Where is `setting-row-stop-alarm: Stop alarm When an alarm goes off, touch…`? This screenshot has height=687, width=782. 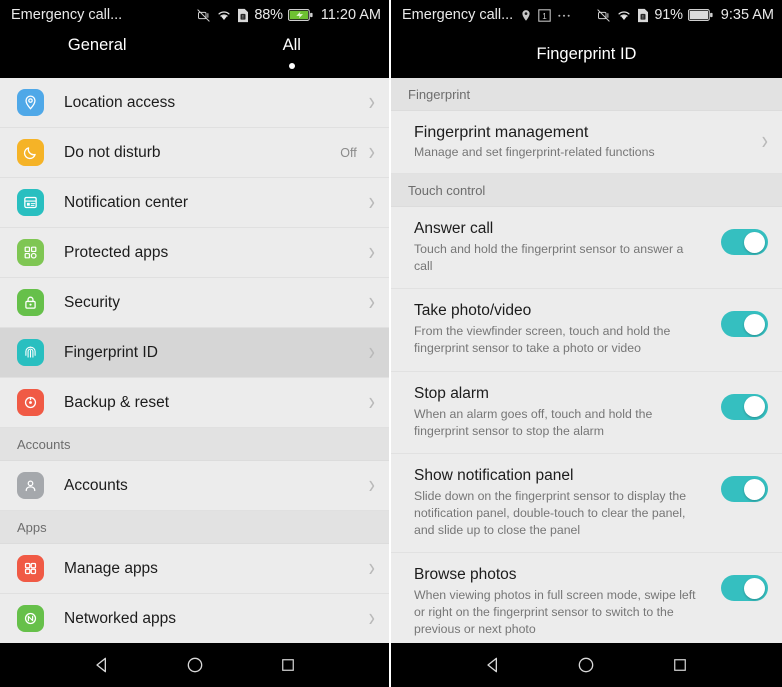
setting-row-stop-alarm: Stop alarm When an alarm goes off, touch… is located at coordinates (586, 413).